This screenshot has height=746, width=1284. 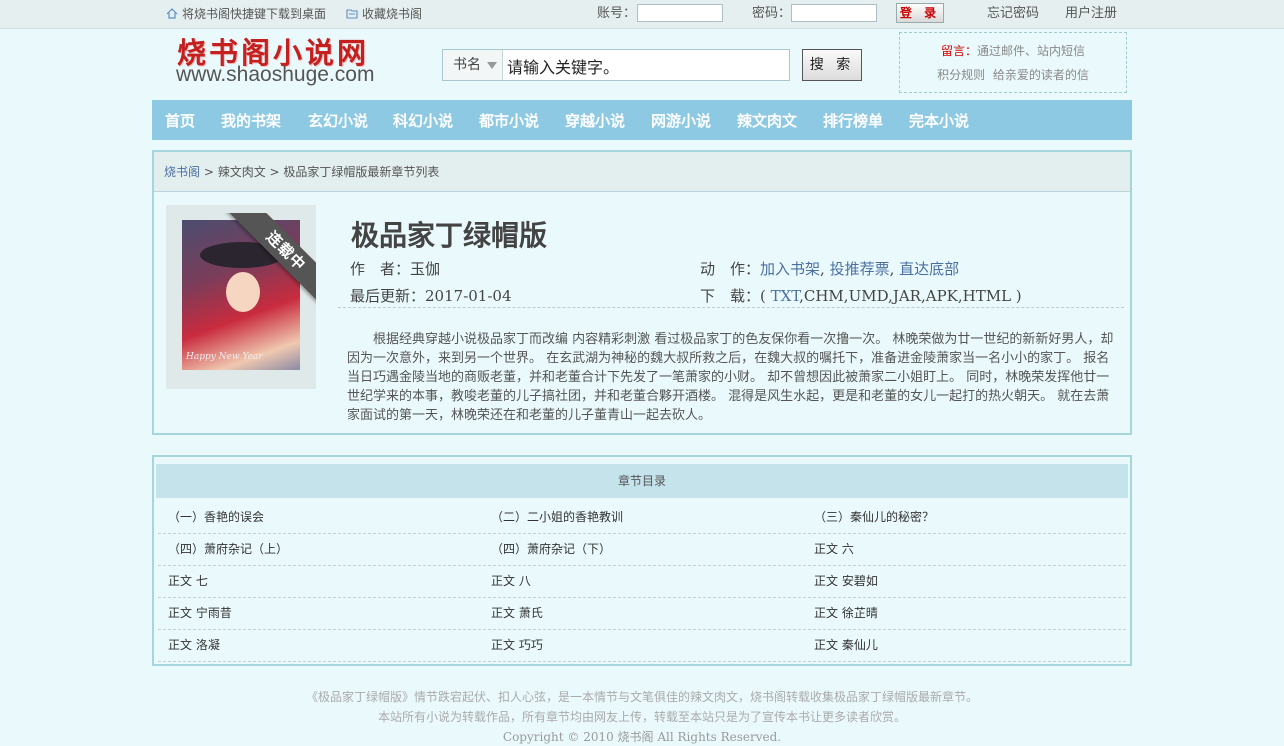 I want to click on chapter-link: （二）二小姐的香艳教训, so click(x=557, y=517).